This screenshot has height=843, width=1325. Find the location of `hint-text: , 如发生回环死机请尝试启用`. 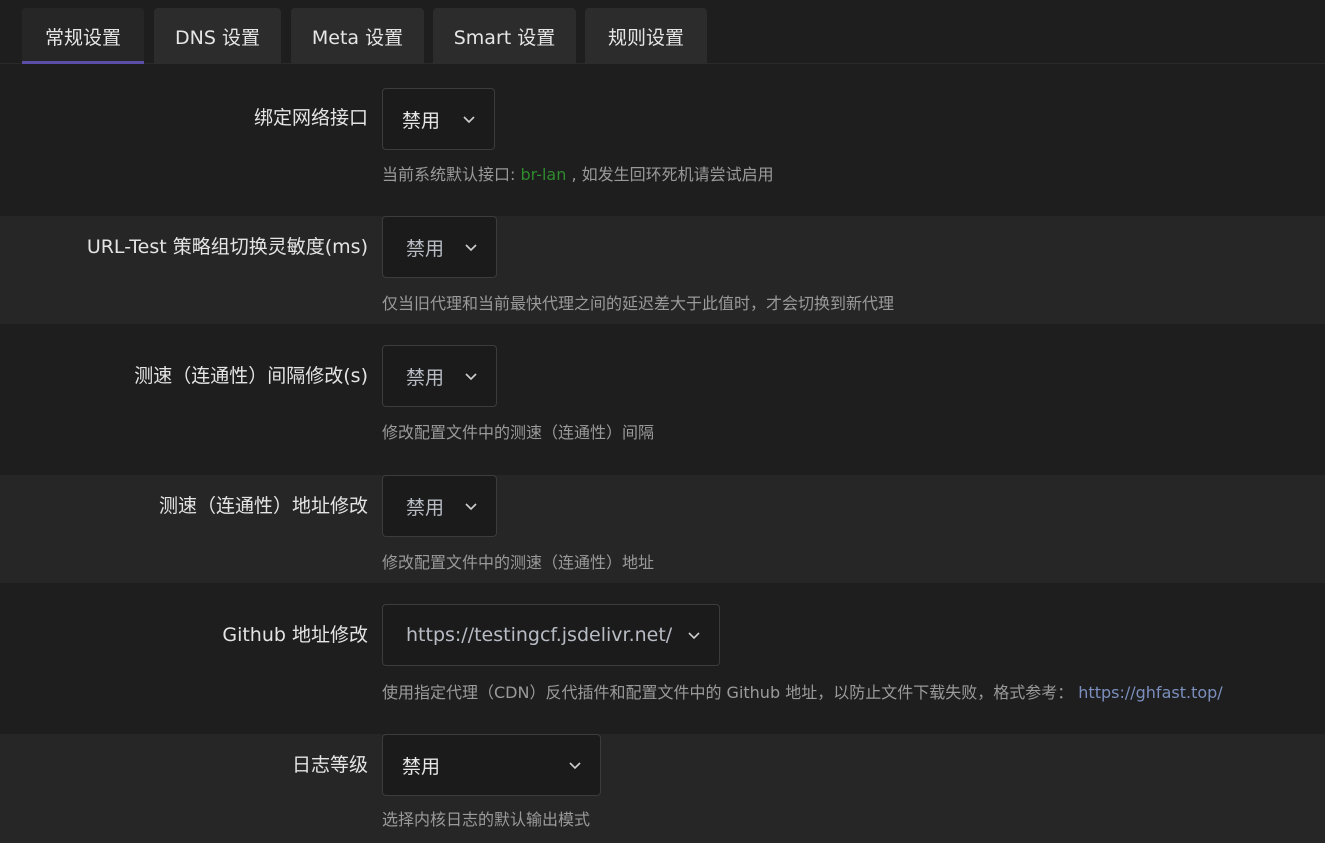

hint-text: , 如发生回环死机请尝试启用 is located at coordinates (670, 174).